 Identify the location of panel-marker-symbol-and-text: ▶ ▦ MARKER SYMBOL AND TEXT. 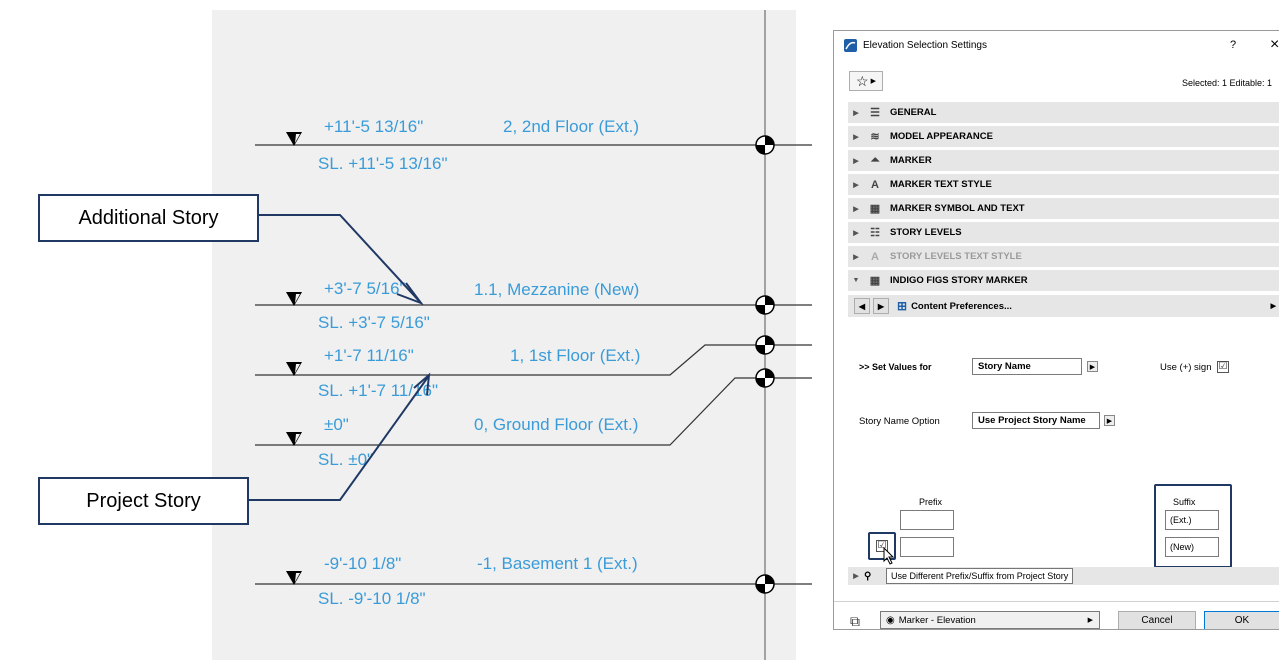
(1063, 208).